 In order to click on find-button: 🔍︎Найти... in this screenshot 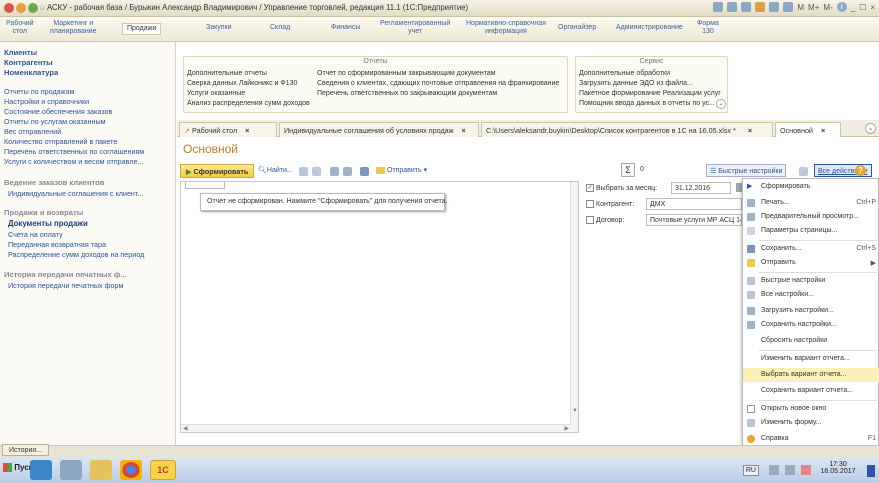, I will do `click(275, 170)`.